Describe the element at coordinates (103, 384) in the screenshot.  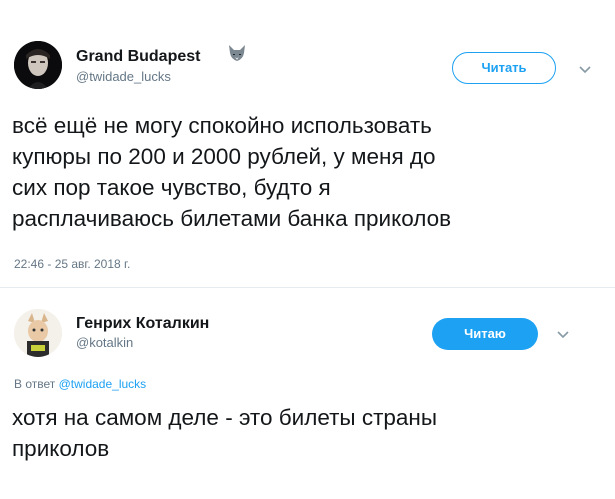
I see `reply-handle-link: @twidade_lucks` at that location.